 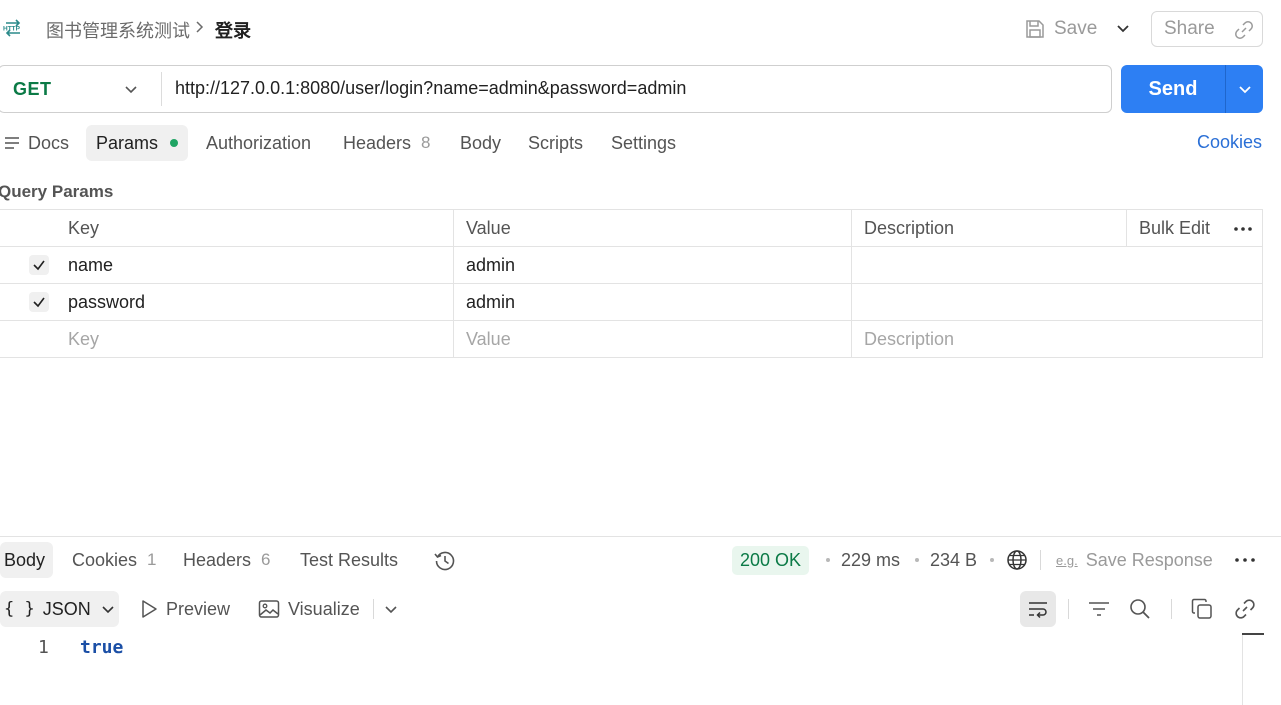 What do you see at coordinates (118, 30) in the screenshot?
I see `breadcrumb-parent: 图书管理系统测试` at bounding box center [118, 30].